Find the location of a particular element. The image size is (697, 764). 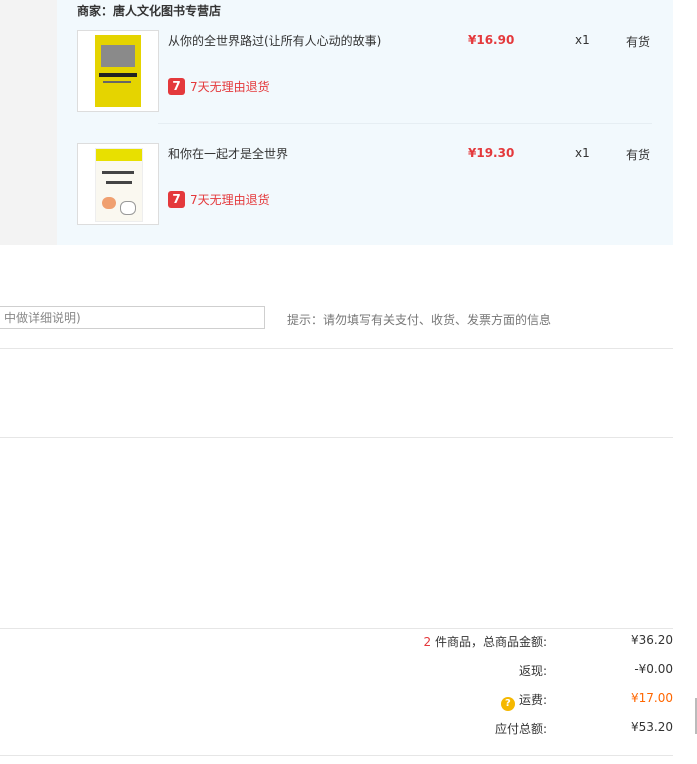

left-sidebar-strip is located at coordinates (28, 122).